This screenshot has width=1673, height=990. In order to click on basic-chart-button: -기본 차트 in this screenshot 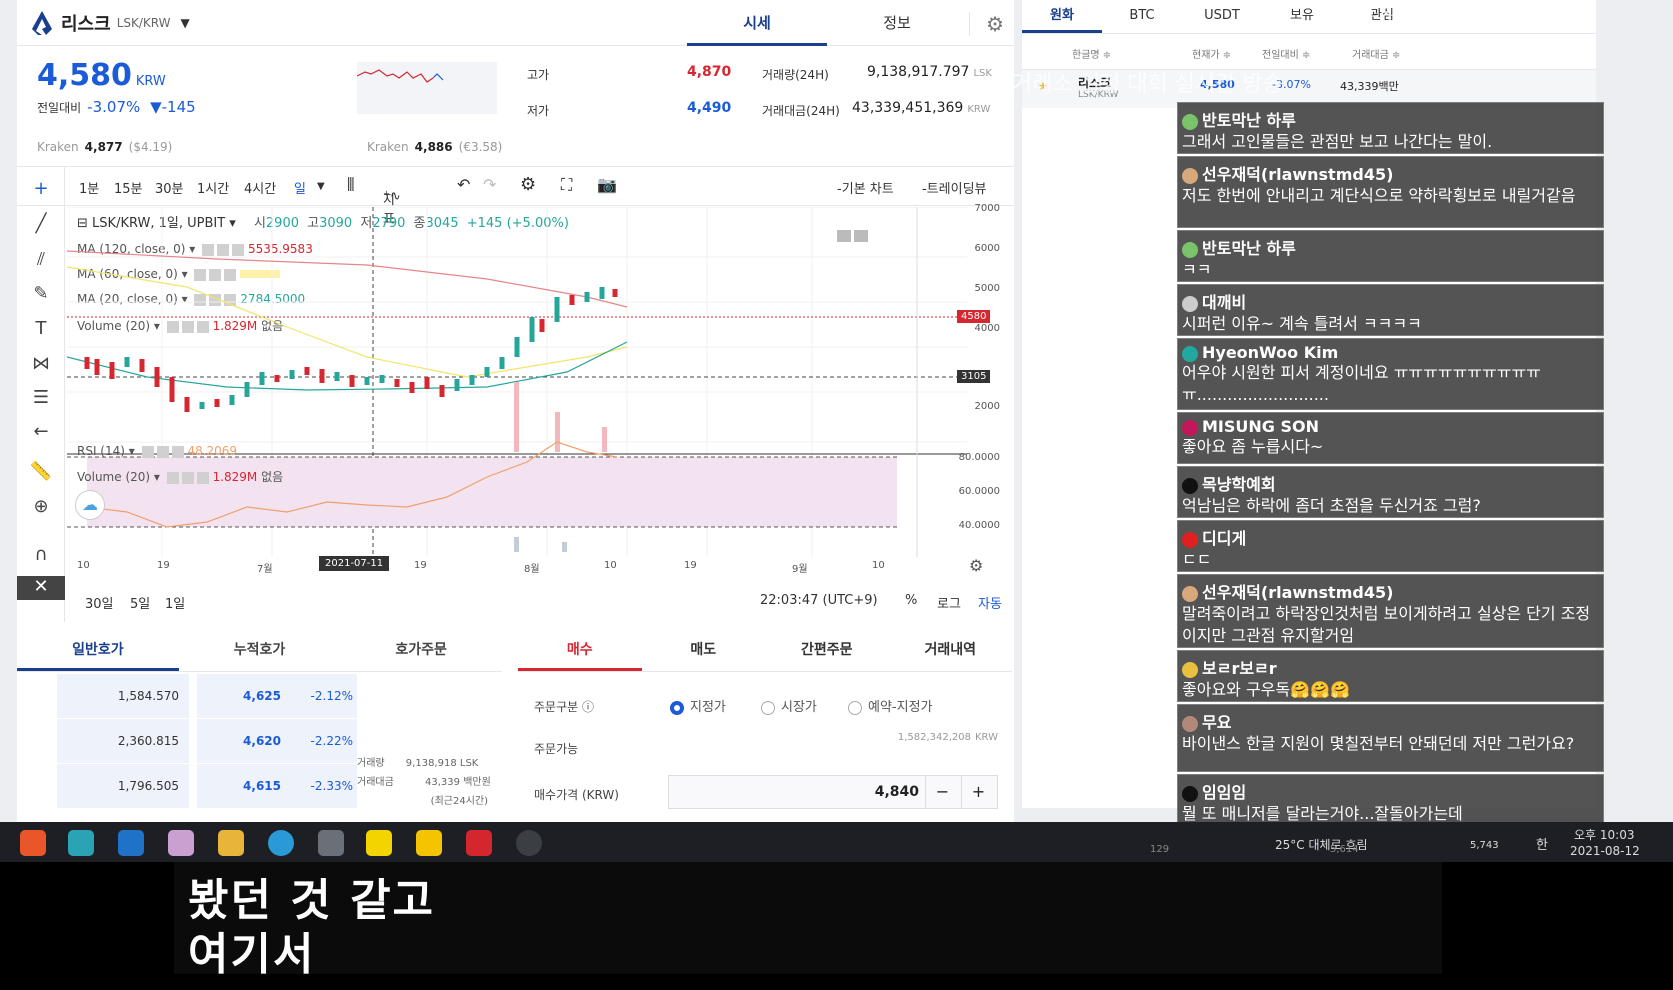, I will do `click(865, 187)`.